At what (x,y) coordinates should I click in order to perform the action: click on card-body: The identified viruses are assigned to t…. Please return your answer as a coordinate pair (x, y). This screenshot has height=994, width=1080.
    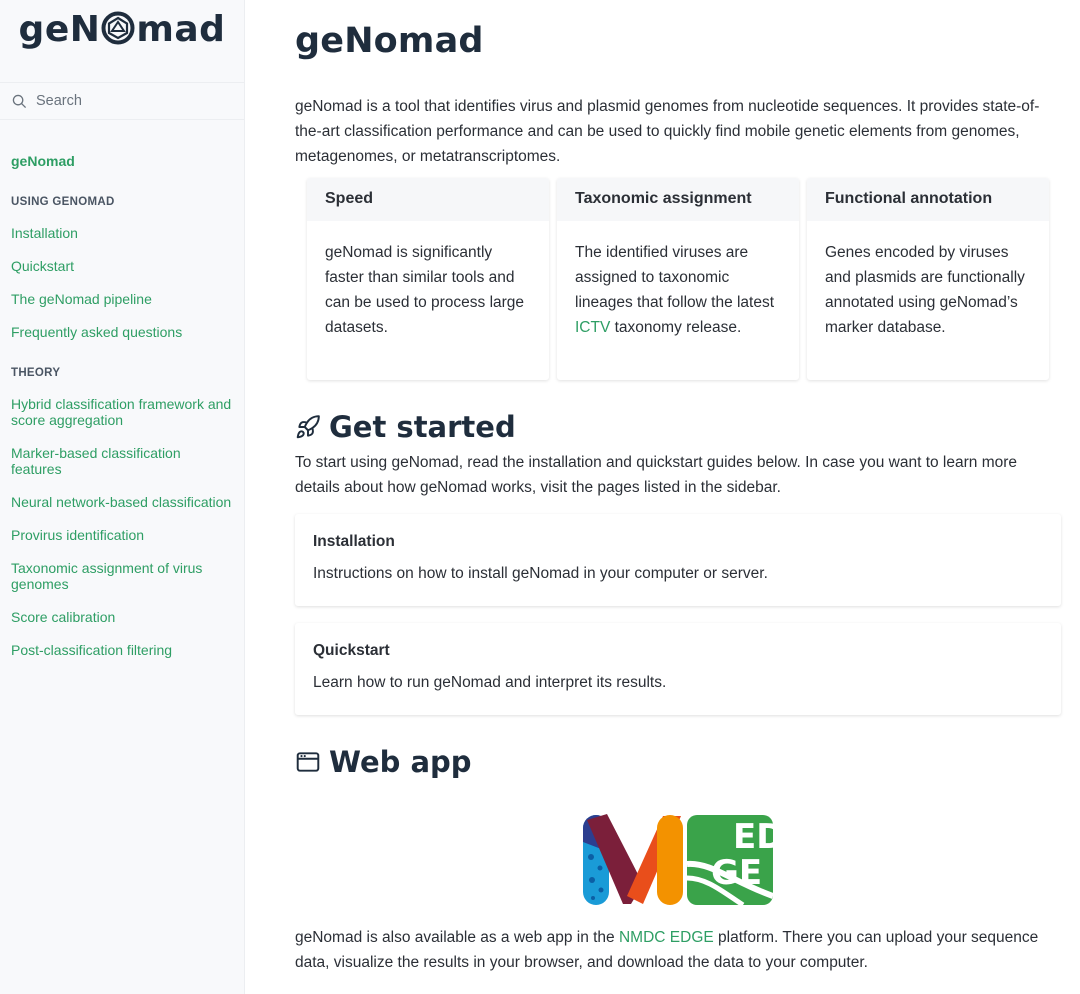
    Looking at the image, I should click on (678, 280).